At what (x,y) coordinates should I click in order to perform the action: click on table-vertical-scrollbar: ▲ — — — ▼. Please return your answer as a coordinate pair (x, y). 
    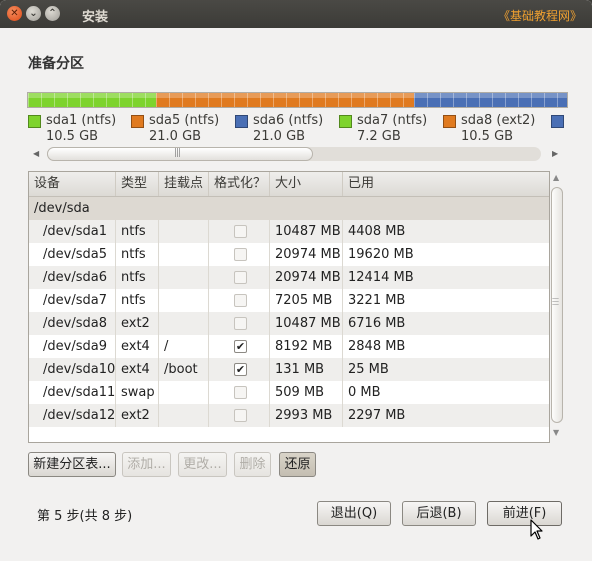
    Looking at the image, I should click on (557, 307).